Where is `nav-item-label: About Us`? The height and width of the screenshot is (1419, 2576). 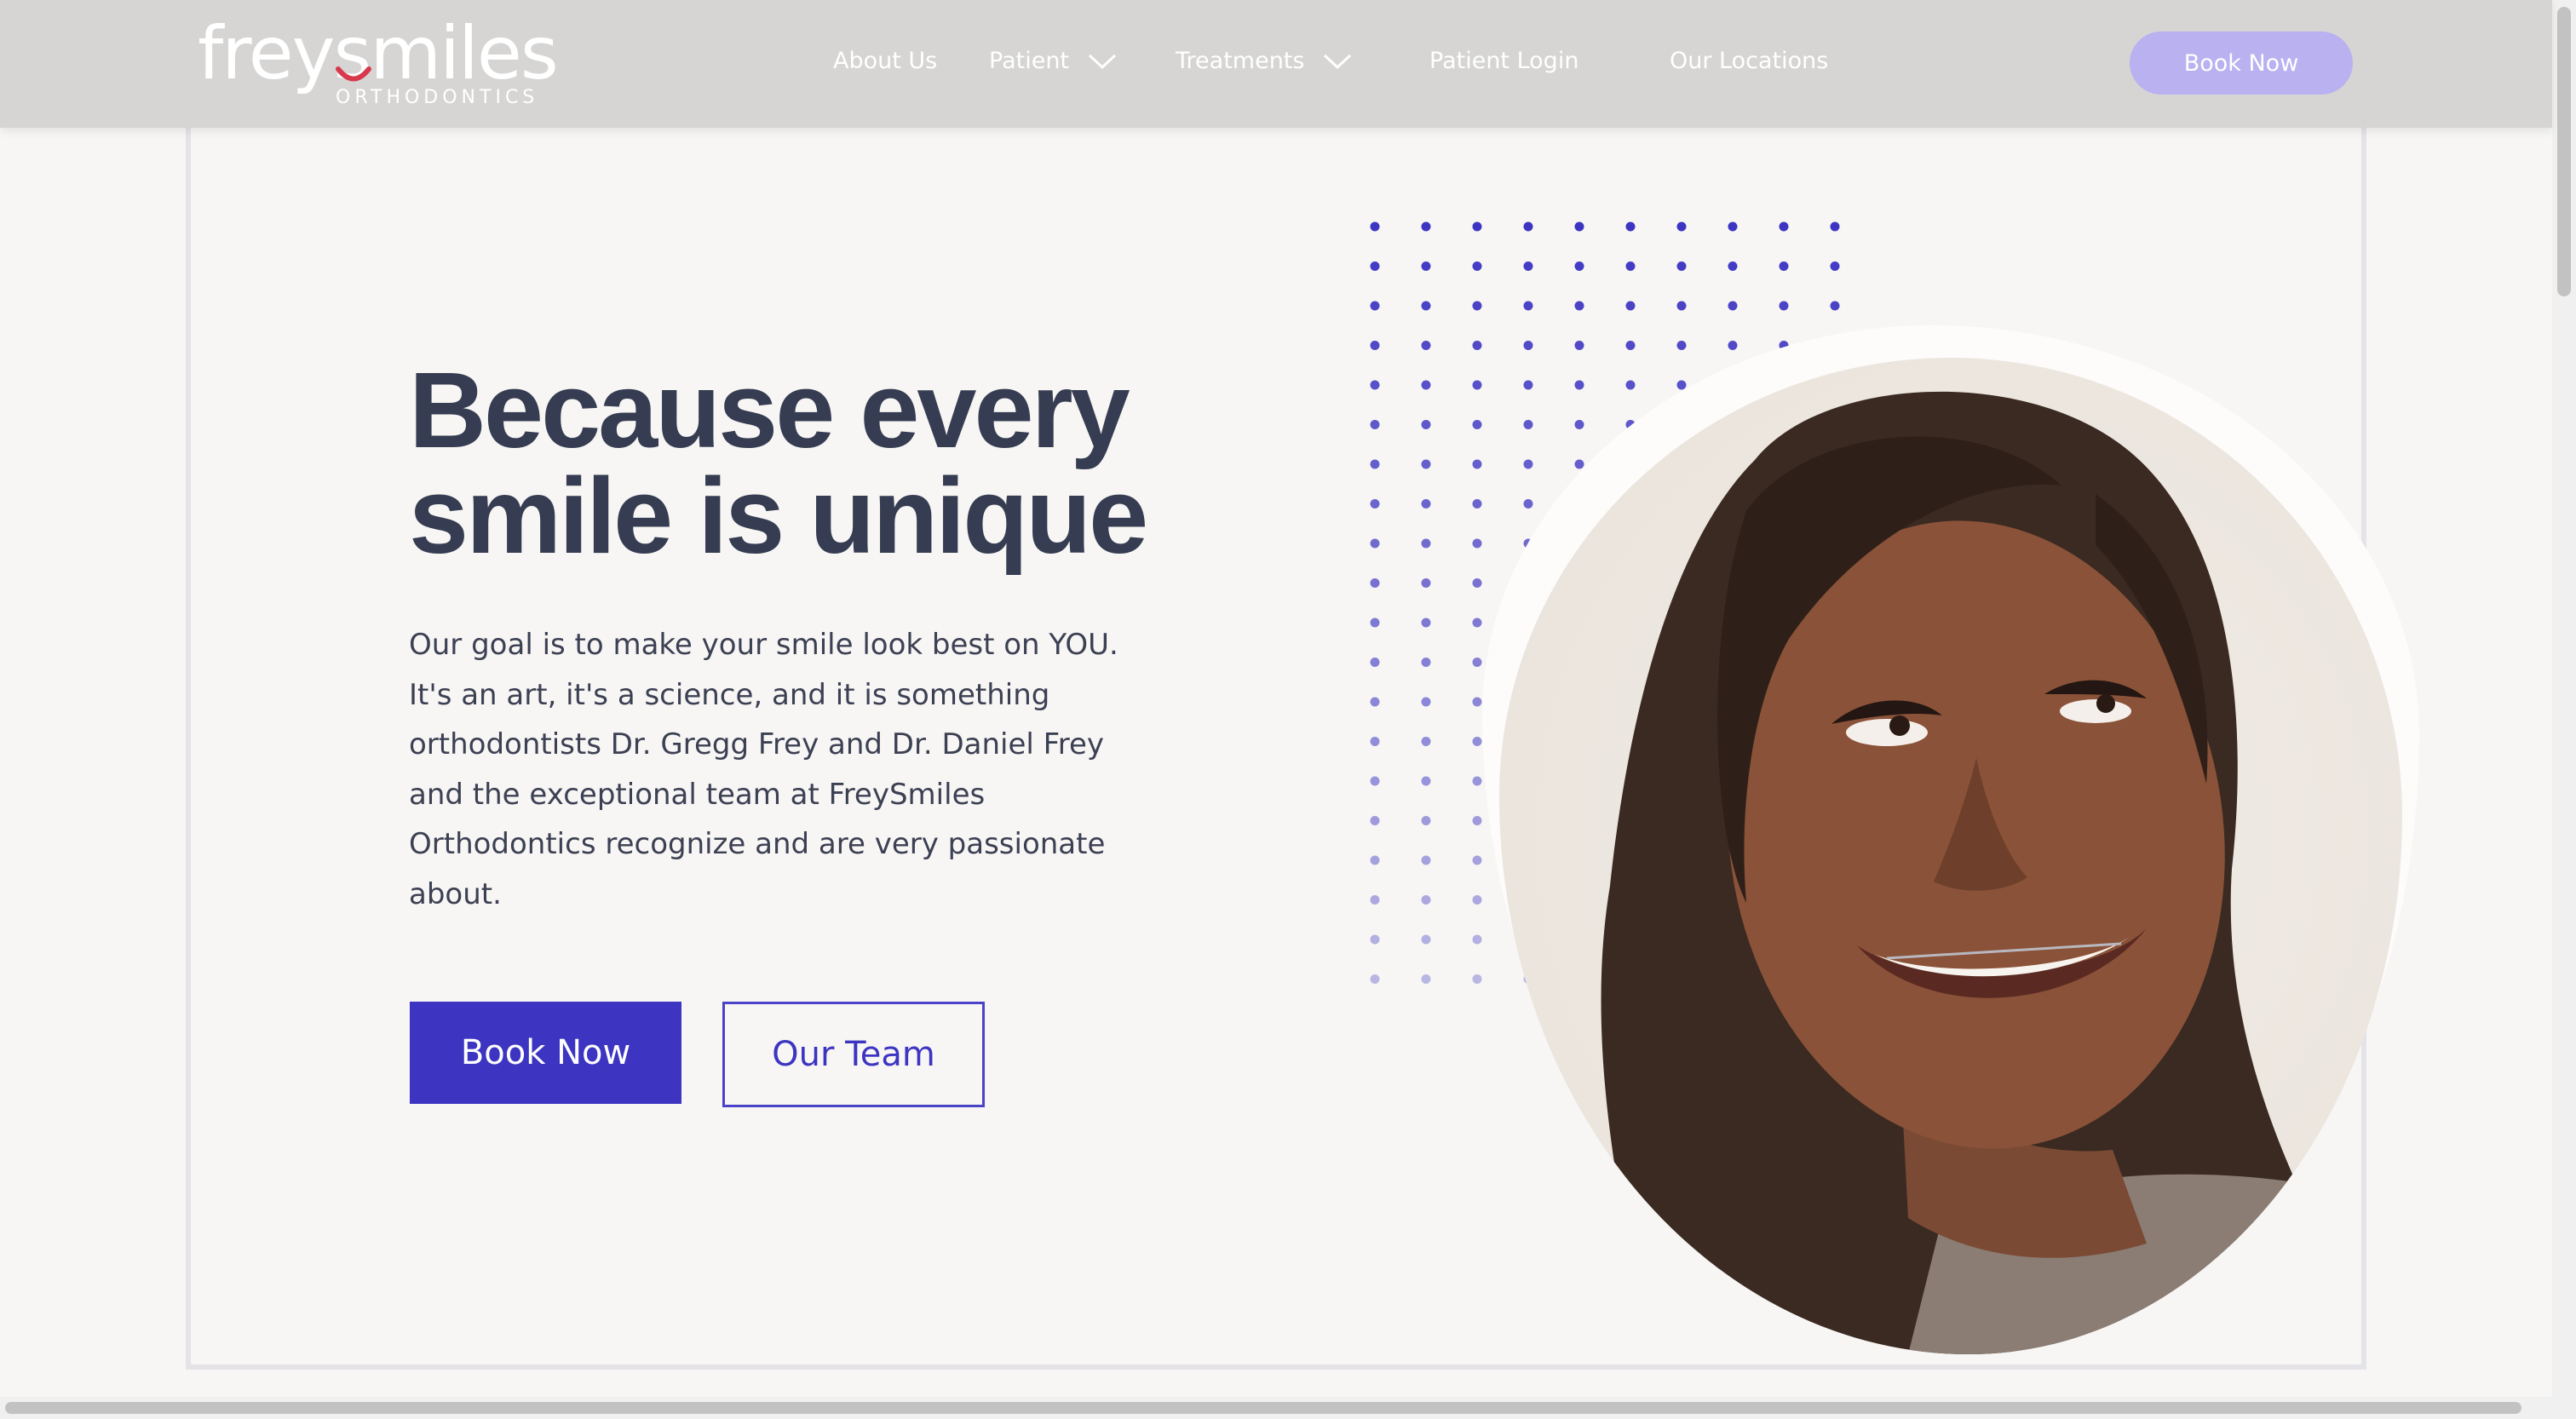 nav-item-label: About Us is located at coordinates (885, 61).